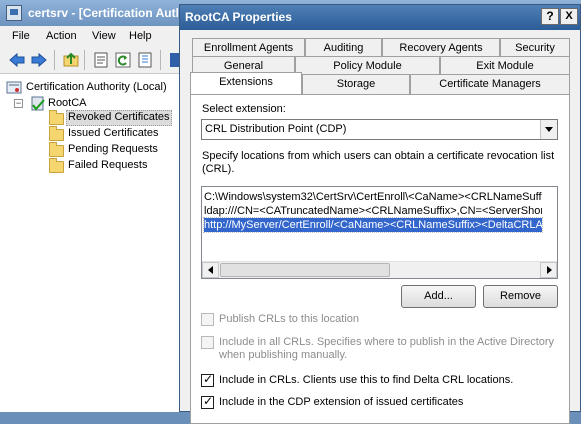 The width and height of the screenshot is (581, 424). Describe the element at coordinates (38, 103) in the screenshot. I see `ca-server-icon` at that location.